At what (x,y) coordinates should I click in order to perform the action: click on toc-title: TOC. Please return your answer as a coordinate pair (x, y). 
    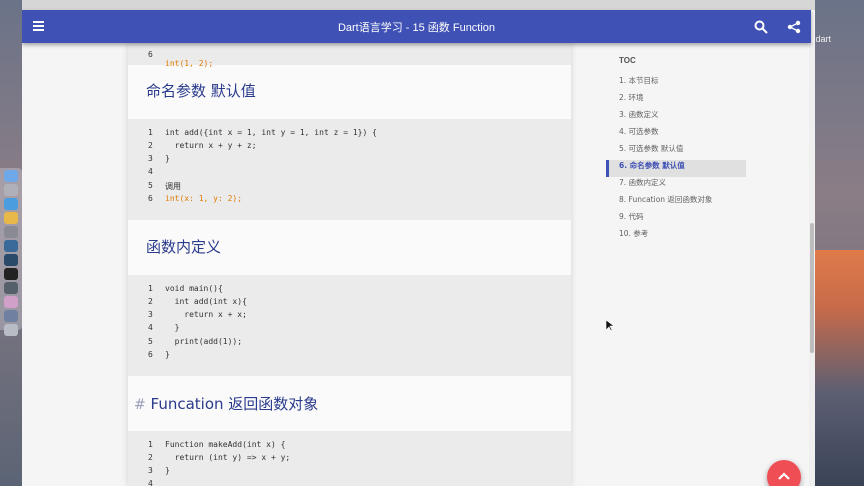
    Looking at the image, I should click on (627, 60).